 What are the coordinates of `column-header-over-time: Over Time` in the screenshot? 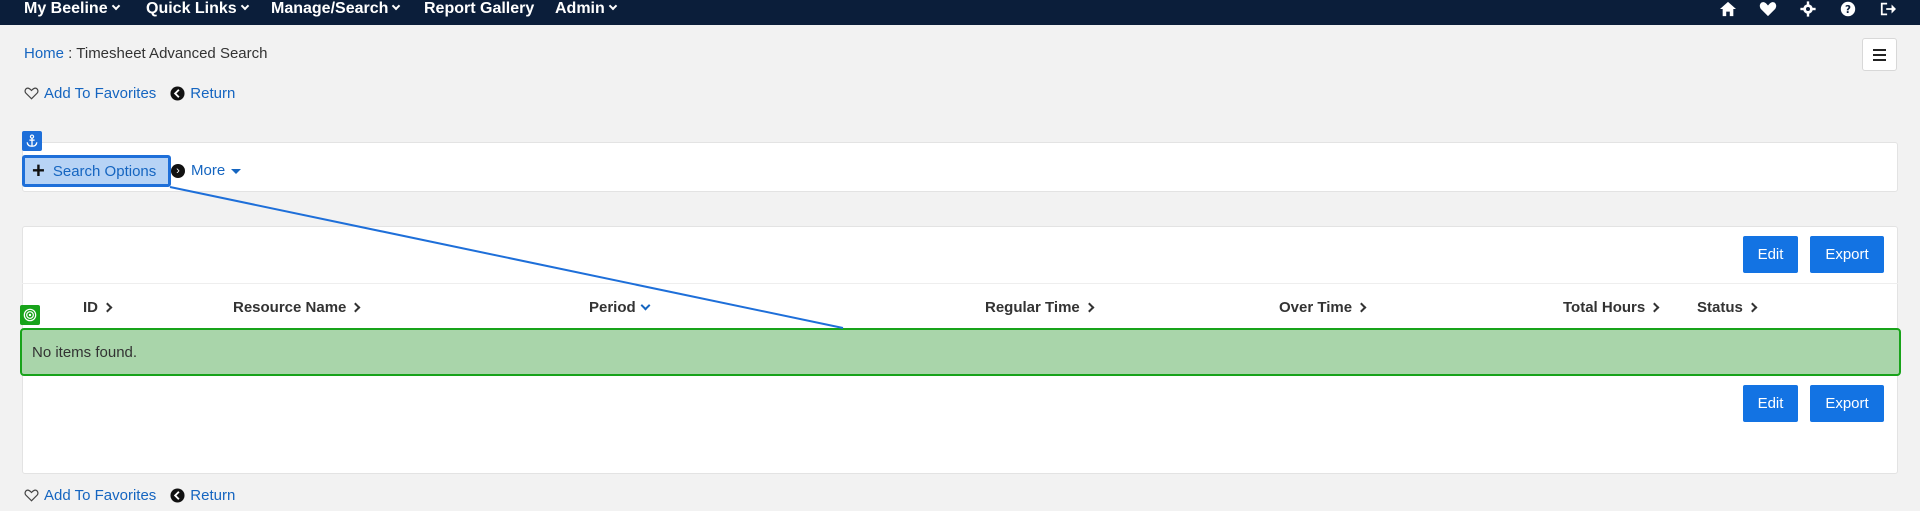 It's located at (1323, 307).